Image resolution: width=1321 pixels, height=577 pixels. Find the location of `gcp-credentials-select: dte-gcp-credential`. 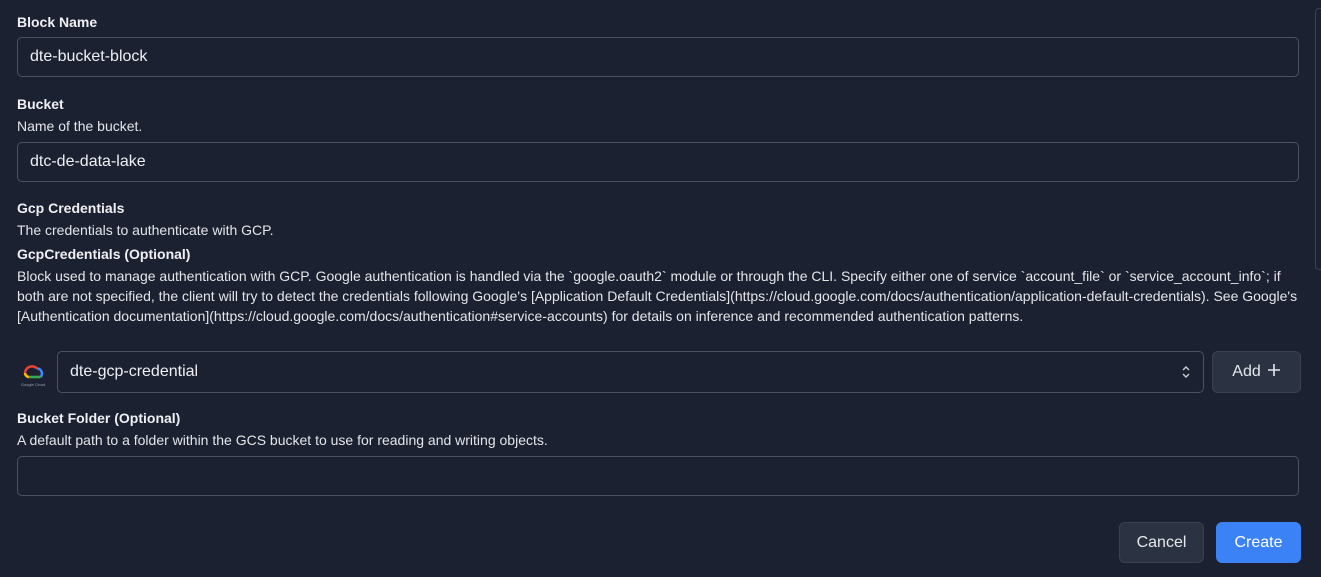

gcp-credentials-select: dte-gcp-credential is located at coordinates (630, 372).